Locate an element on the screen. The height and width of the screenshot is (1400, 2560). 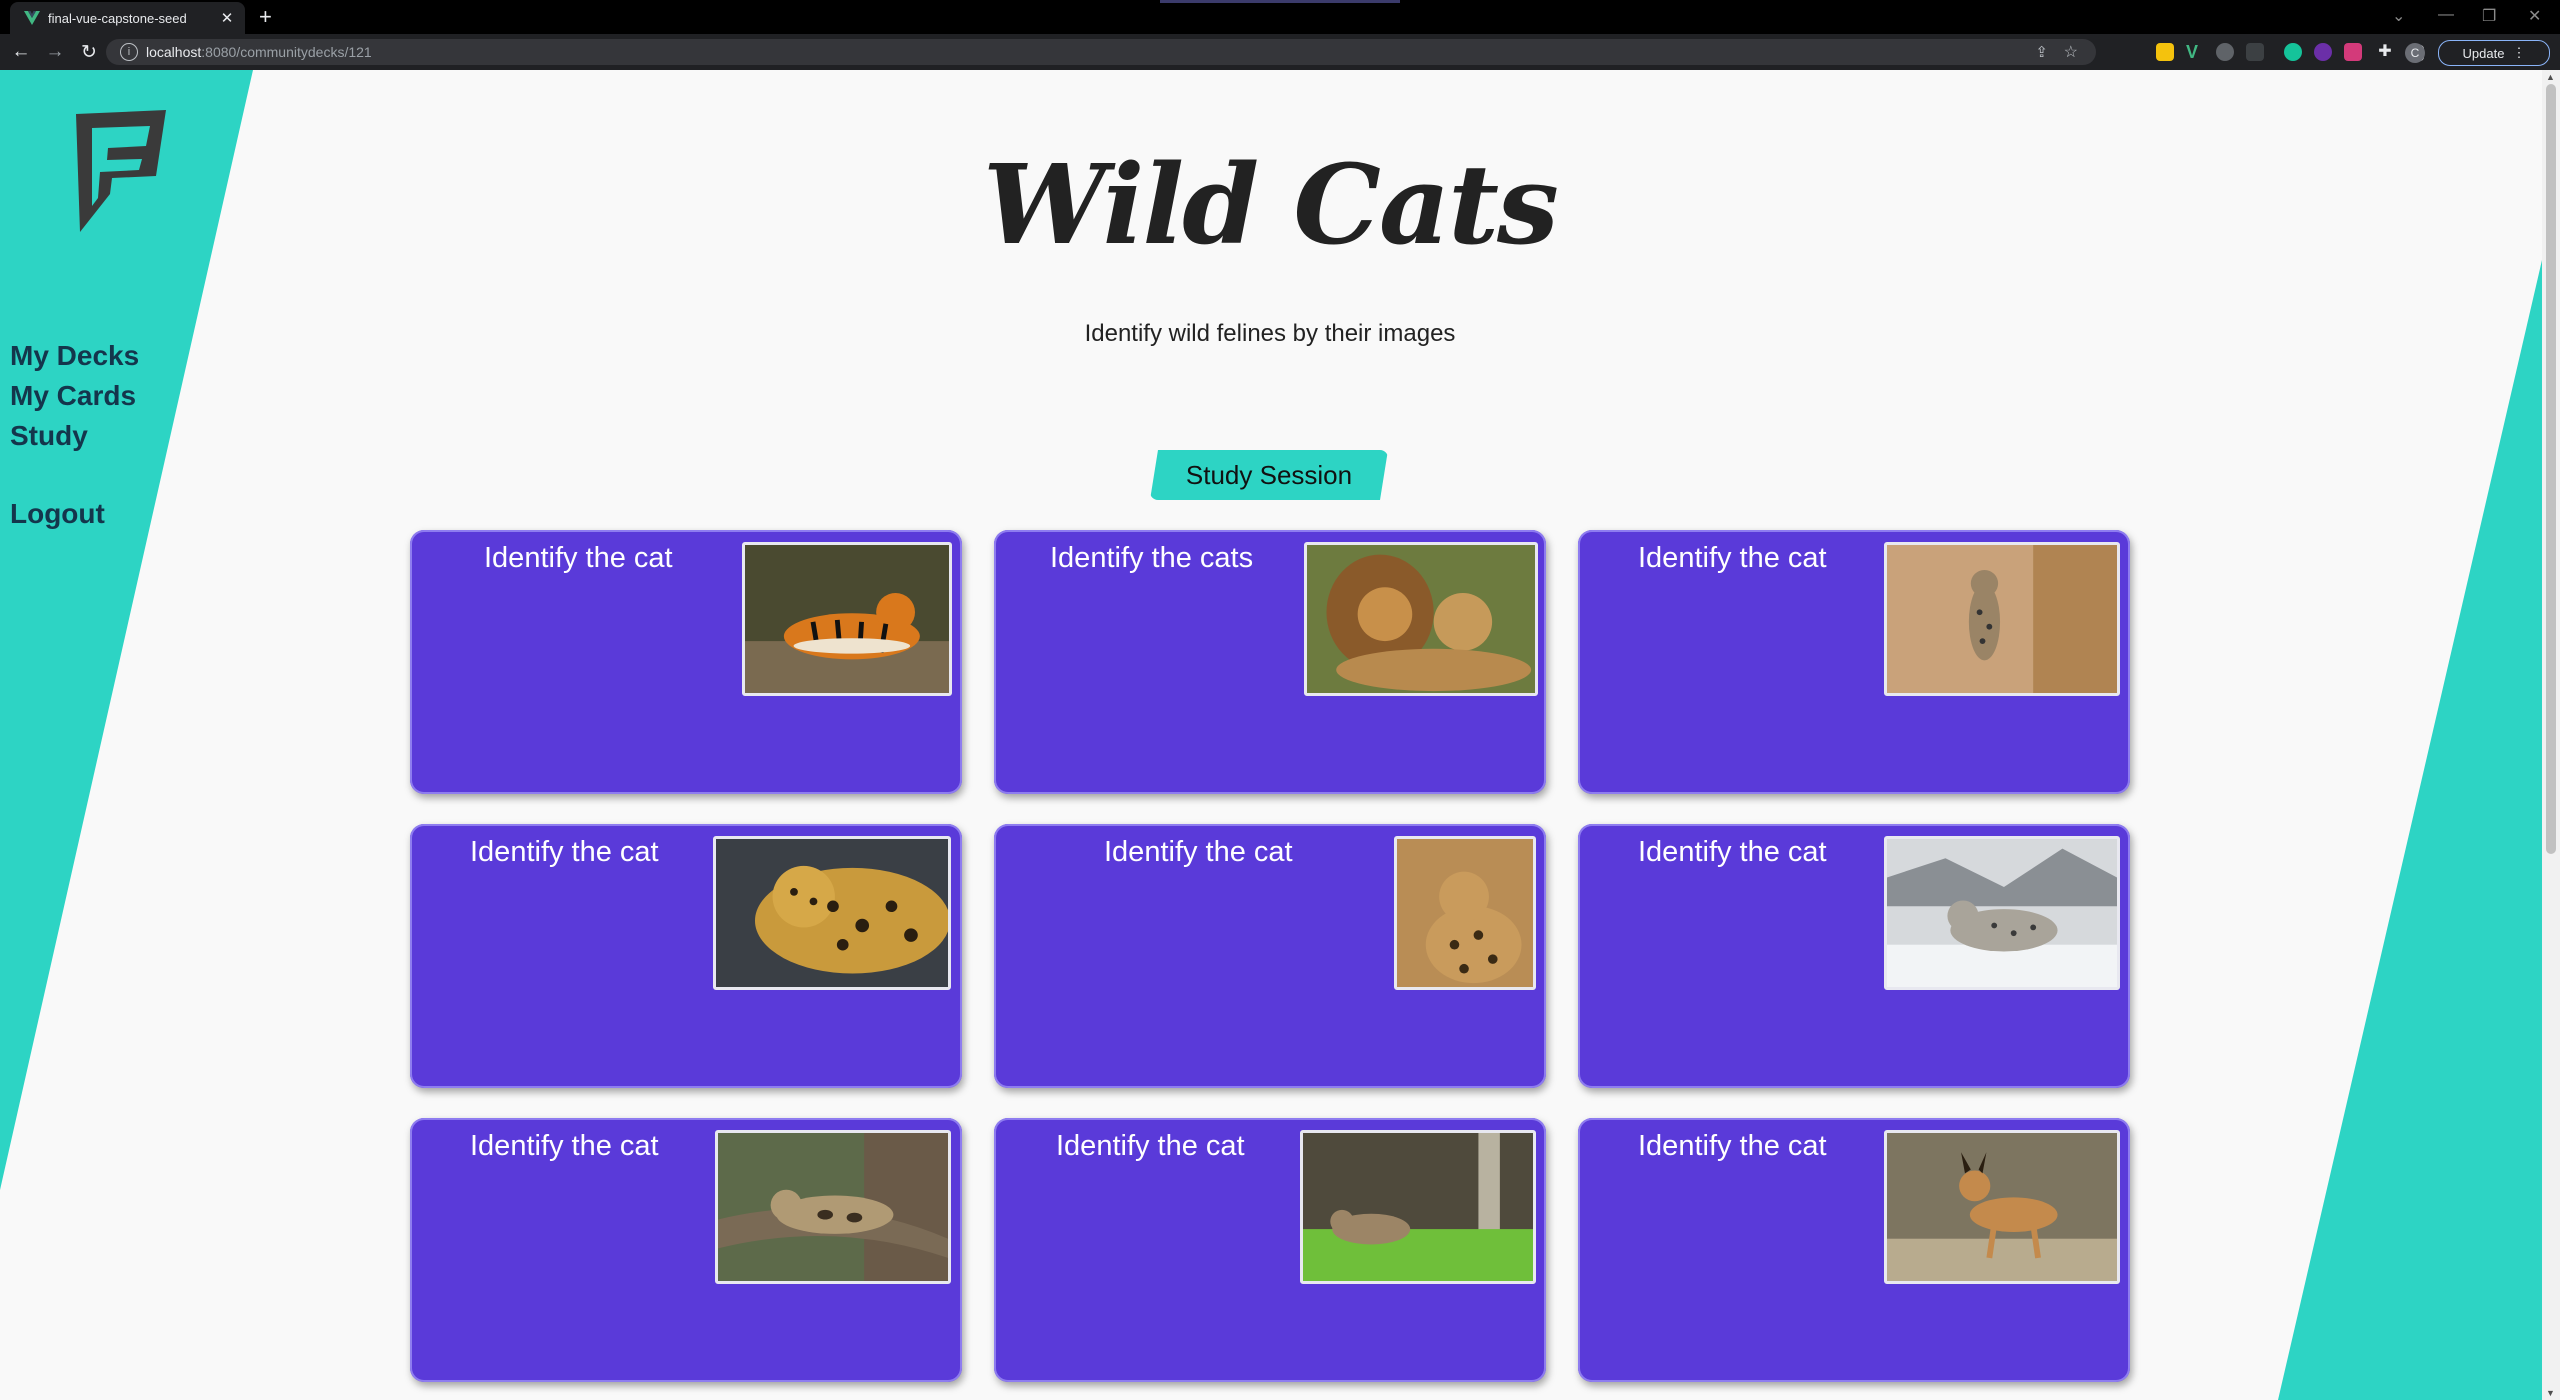
window-close-icon: ✕ is located at coordinates (2534, 16).